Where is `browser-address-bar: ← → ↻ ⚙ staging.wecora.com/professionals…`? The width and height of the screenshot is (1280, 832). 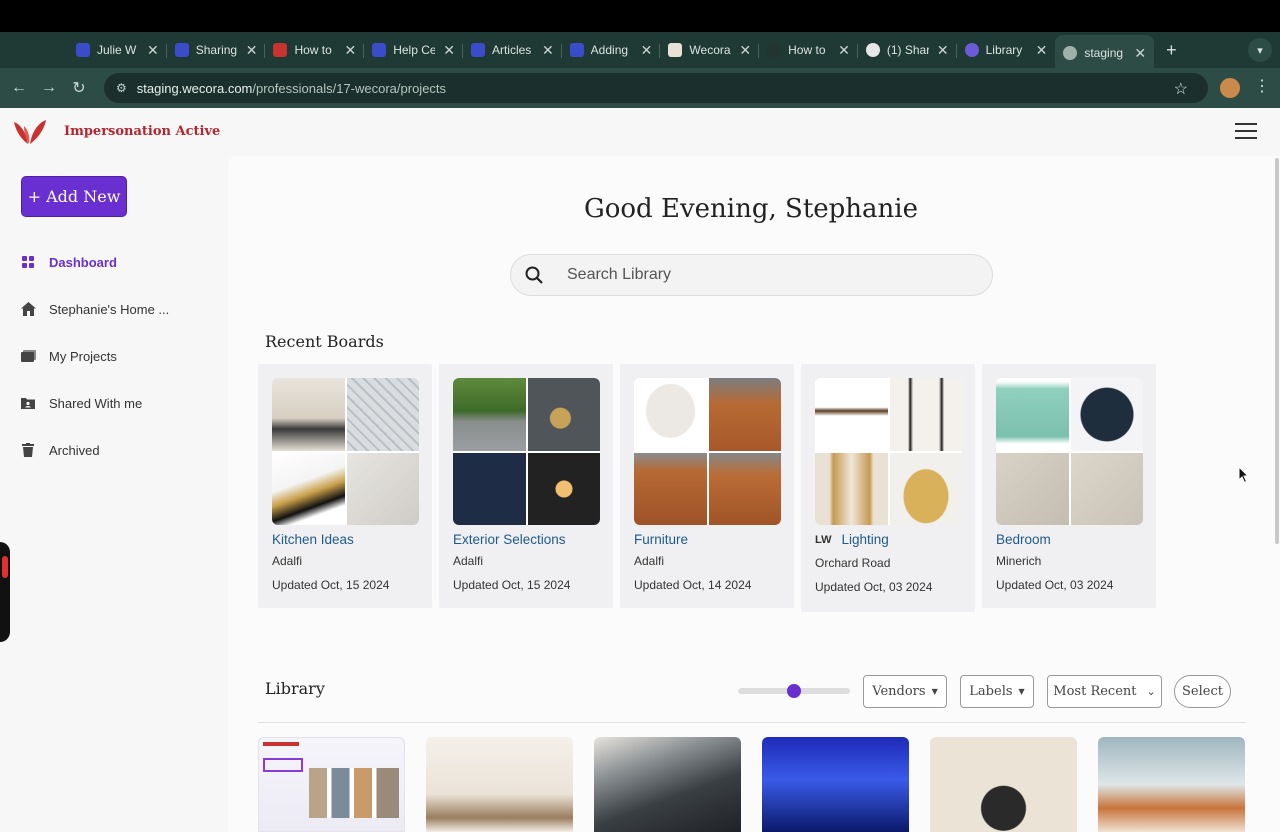 browser-address-bar: ← → ↻ ⚙ staging.wecora.com/professionals… is located at coordinates (640, 88).